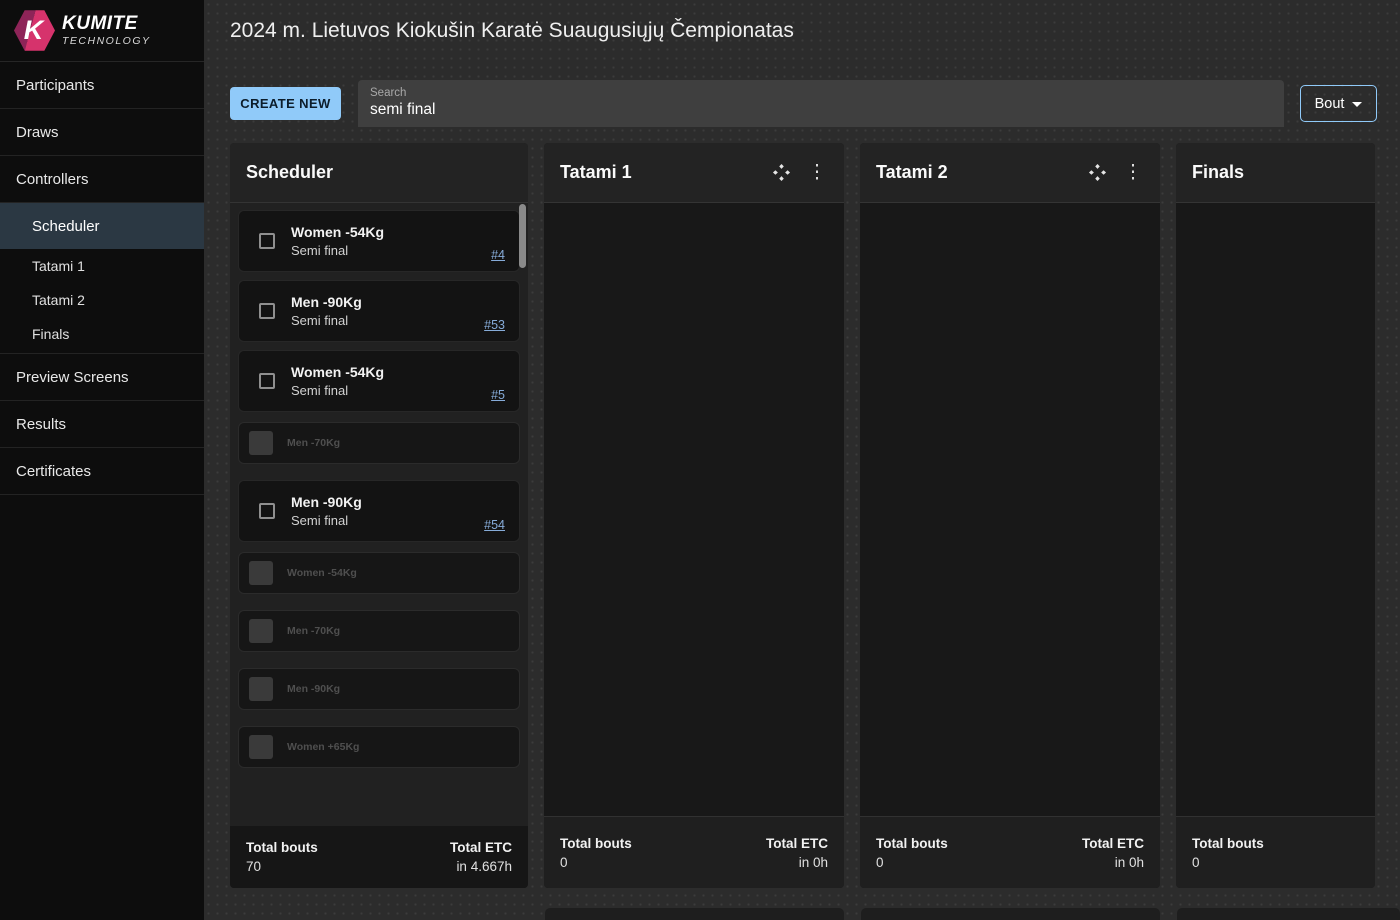 This screenshot has width=1400, height=920. What do you see at coordinates (102, 226) in the screenshot?
I see `sidebar-subitem: Scheduler` at bounding box center [102, 226].